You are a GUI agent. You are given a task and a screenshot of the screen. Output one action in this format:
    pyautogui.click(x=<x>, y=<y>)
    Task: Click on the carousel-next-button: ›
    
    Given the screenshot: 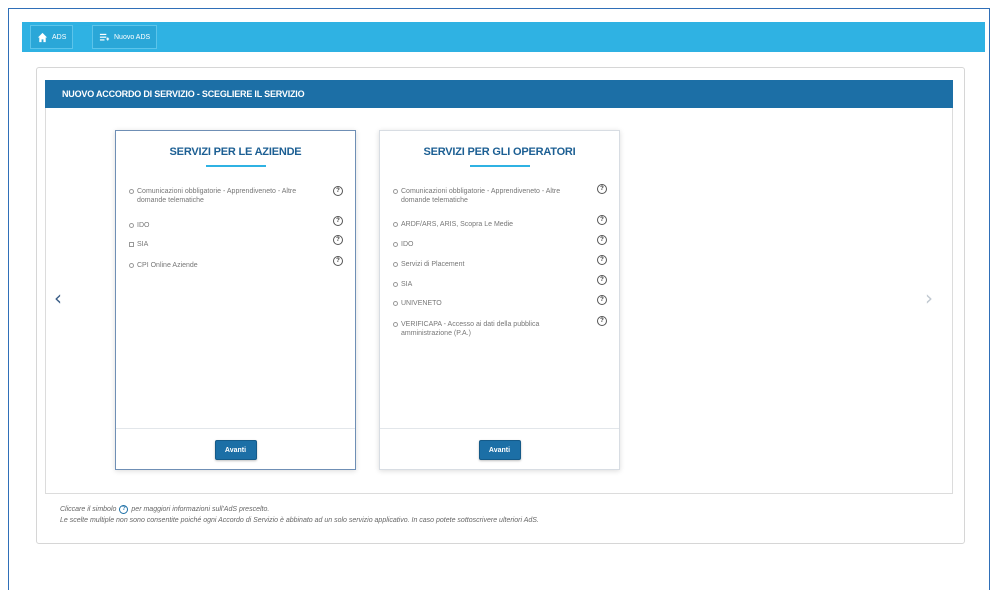 What is the action you would take?
    pyautogui.click(x=935, y=300)
    